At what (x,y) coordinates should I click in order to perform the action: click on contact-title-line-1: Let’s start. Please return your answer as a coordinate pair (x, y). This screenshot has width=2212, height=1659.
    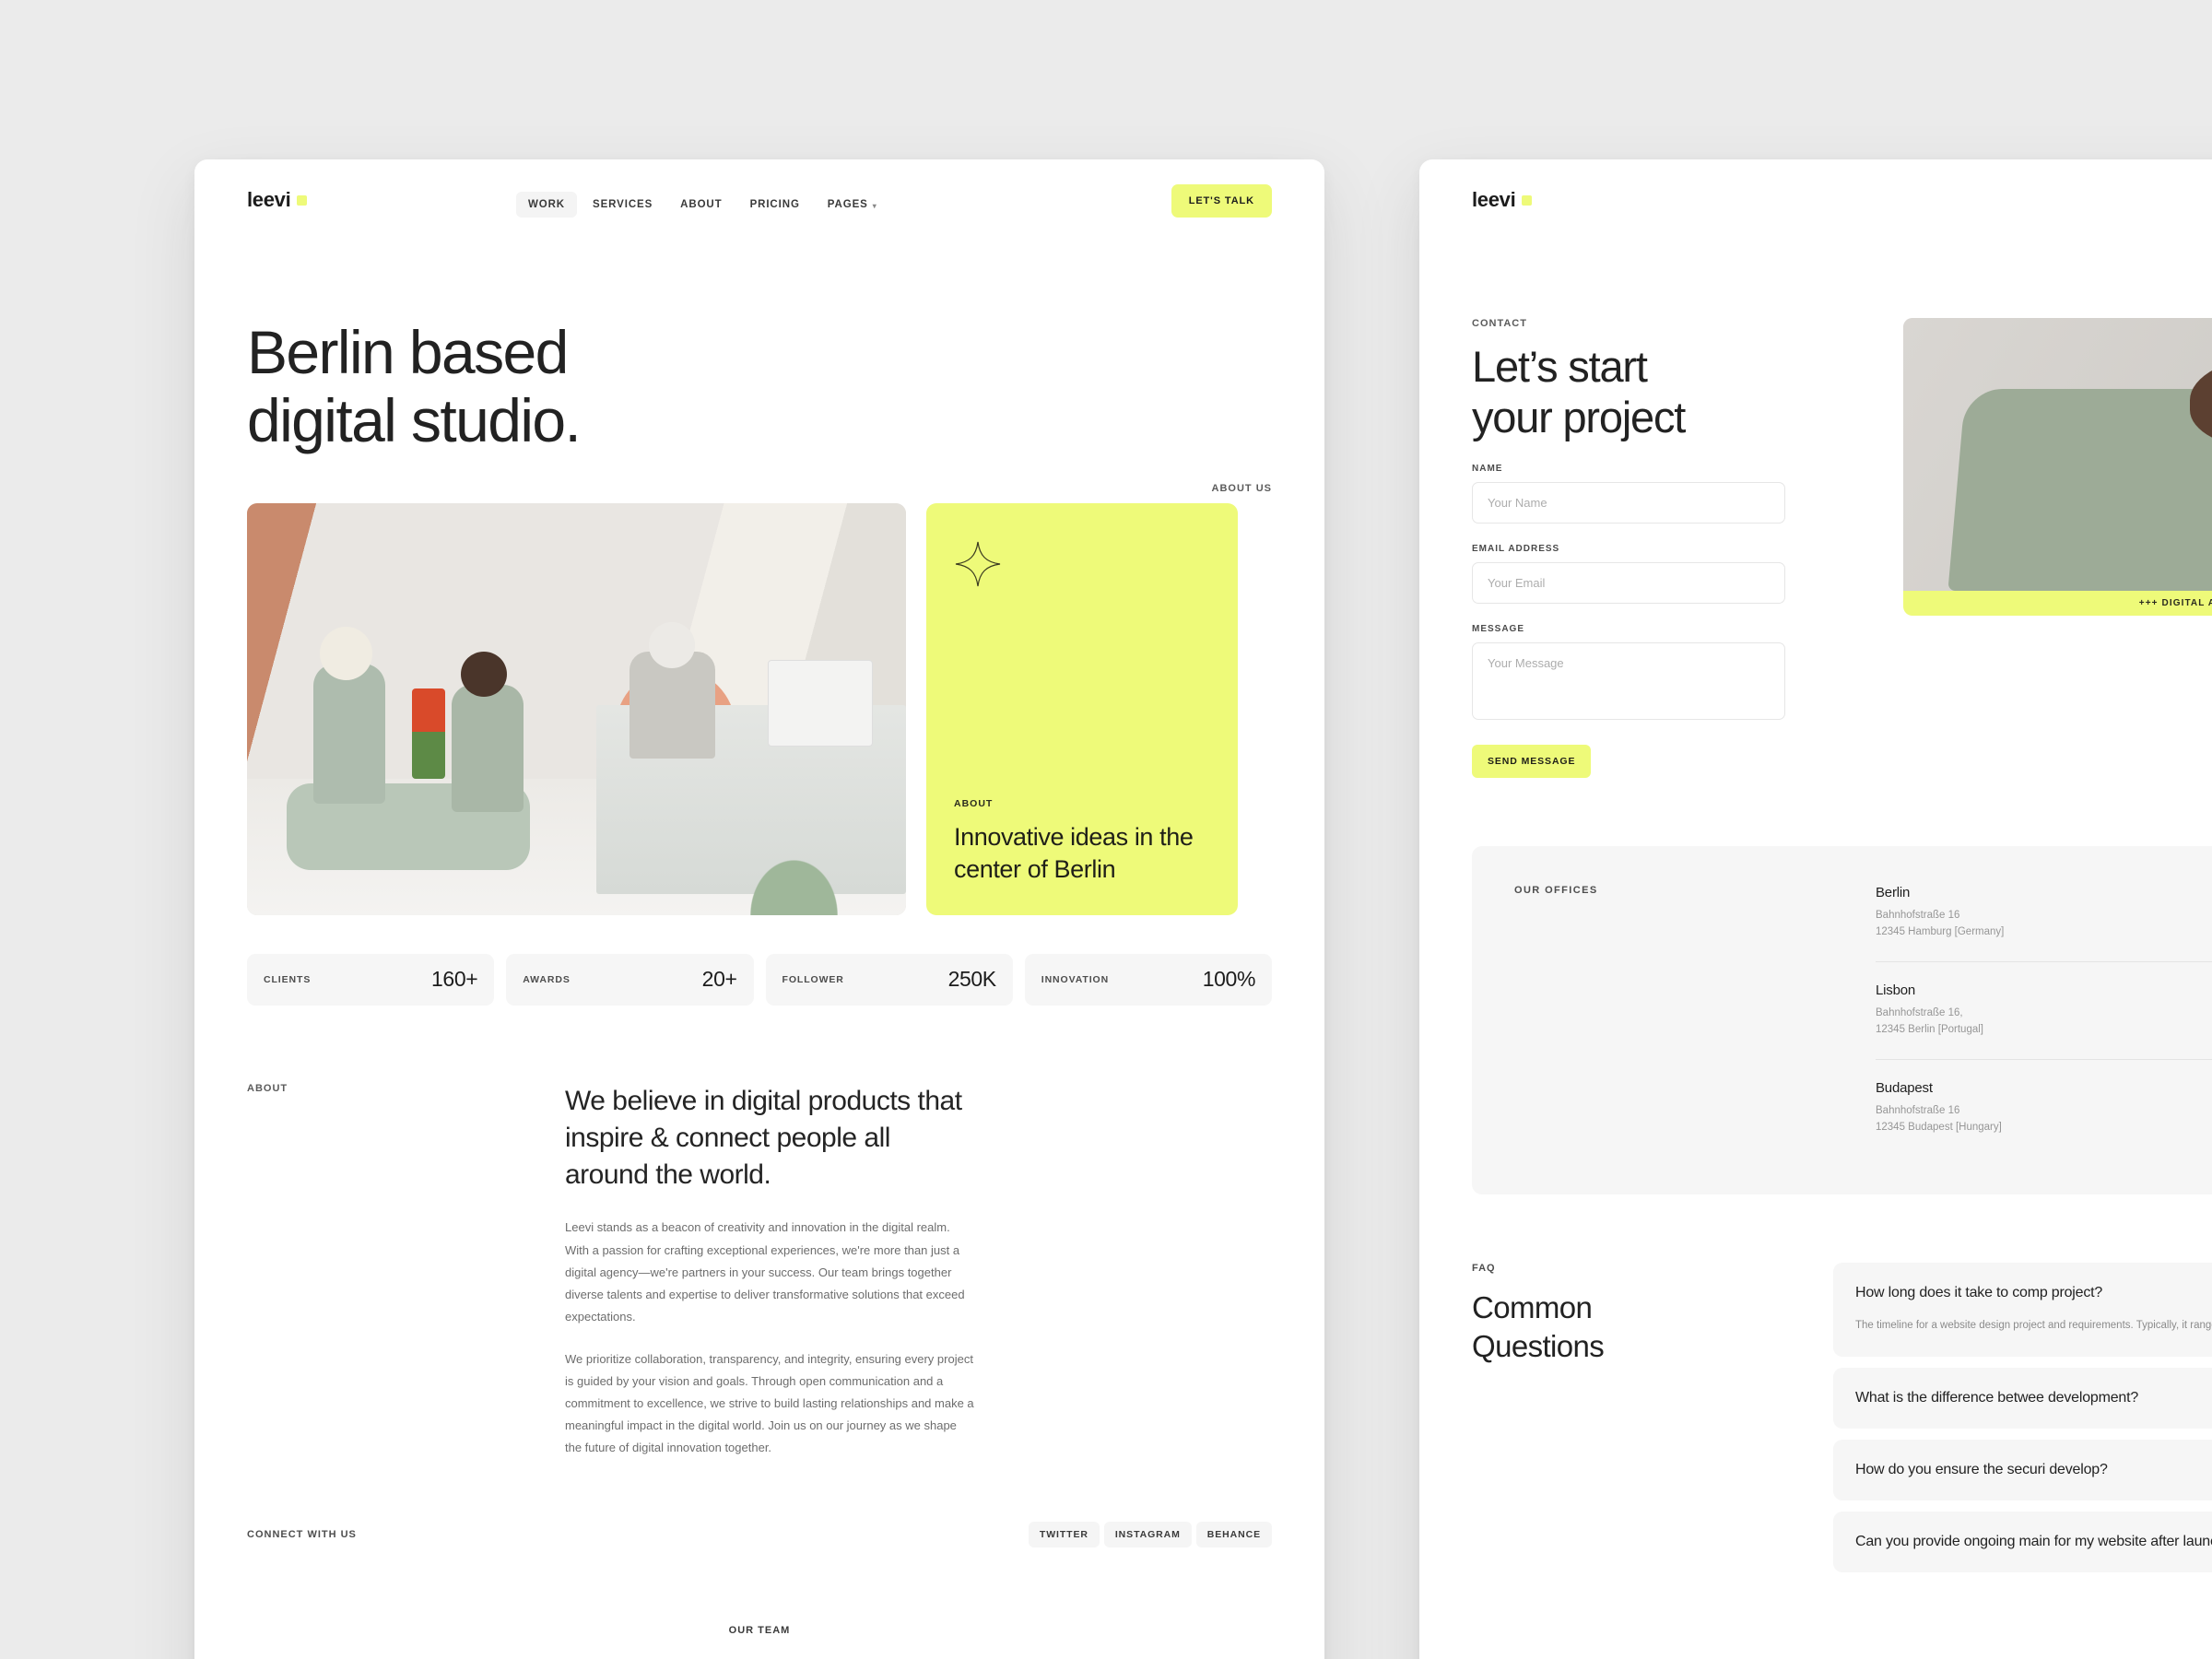
    Looking at the image, I should click on (1560, 366).